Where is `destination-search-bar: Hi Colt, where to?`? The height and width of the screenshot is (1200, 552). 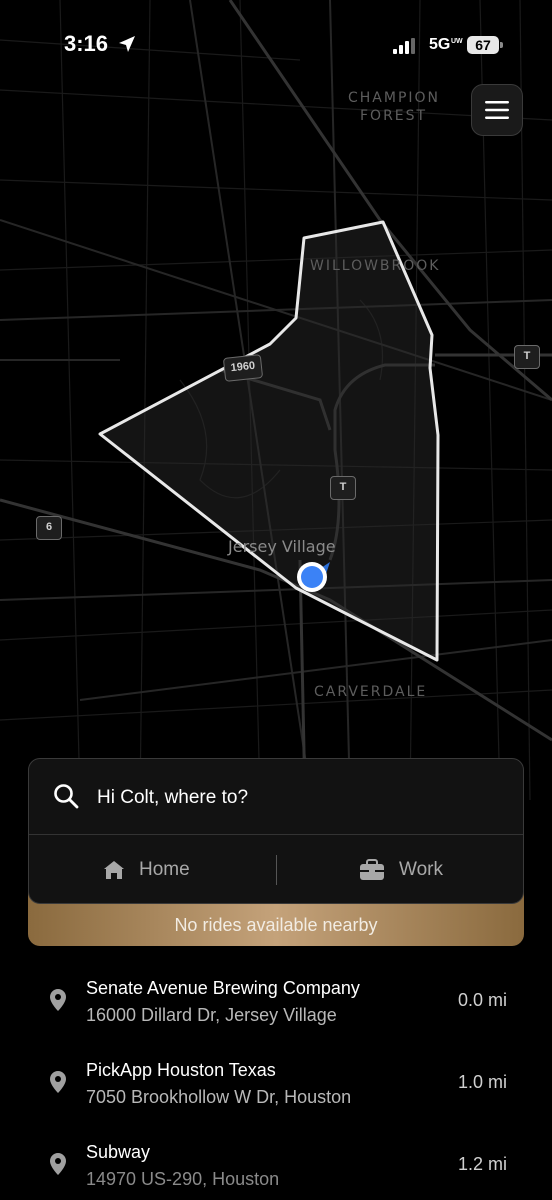
destination-search-bar: Hi Colt, where to? is located at coordinates (276, 797).